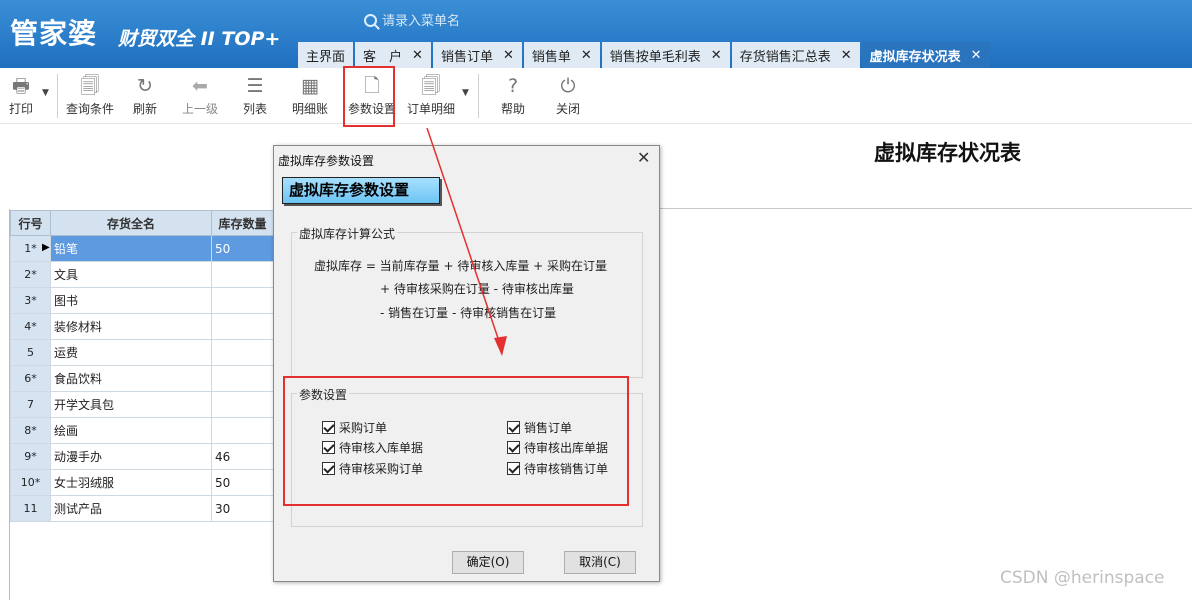 The image size is (1192, 600). I want to click on annotation-arrow-line, so click(464, 239).